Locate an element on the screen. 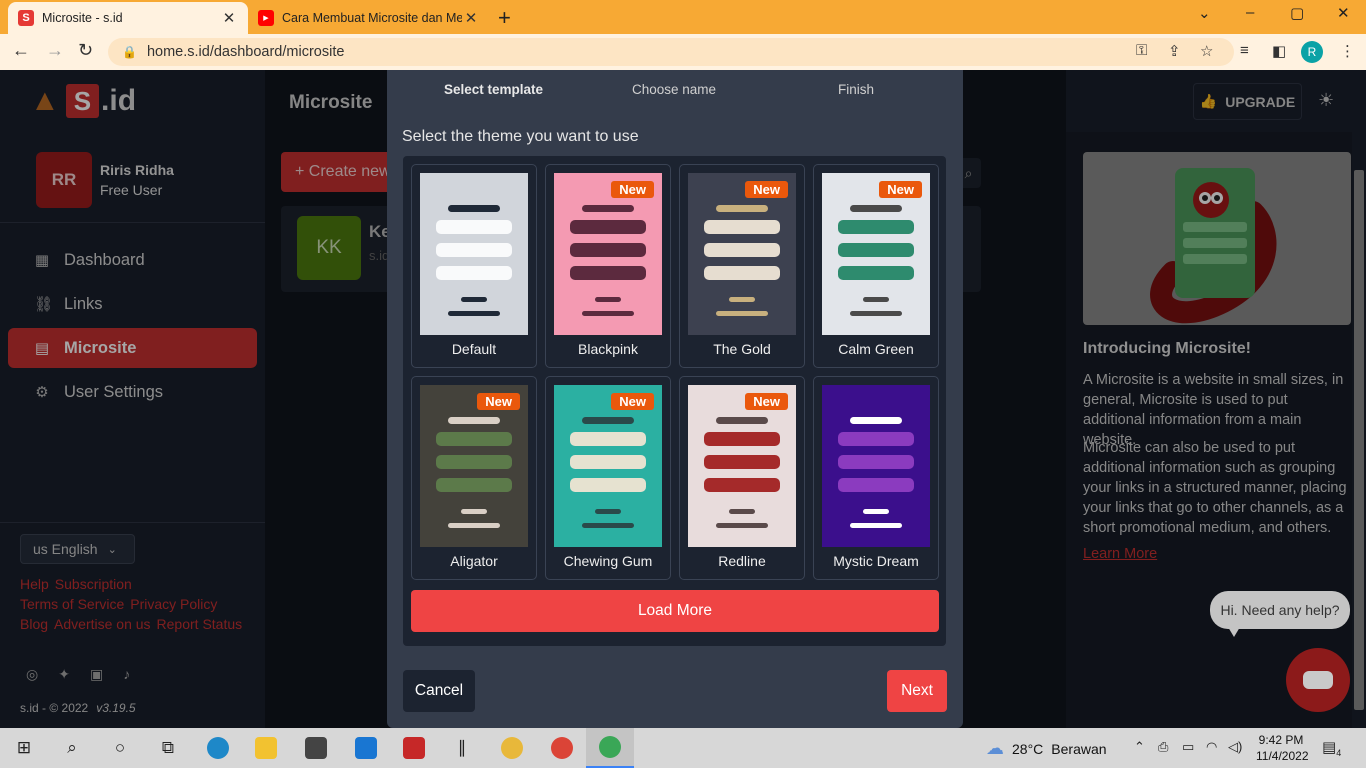  template-card: New Aligator is located at coordinates (474, 478).